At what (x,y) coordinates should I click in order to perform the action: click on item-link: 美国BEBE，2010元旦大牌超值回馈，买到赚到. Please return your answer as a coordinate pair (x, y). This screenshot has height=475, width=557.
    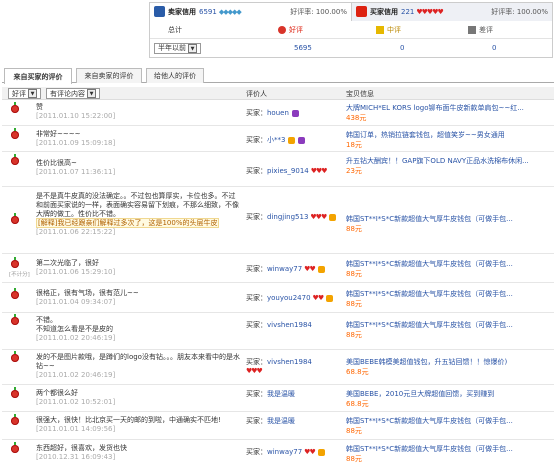
    Looking at the image, I should click on (420, 394).